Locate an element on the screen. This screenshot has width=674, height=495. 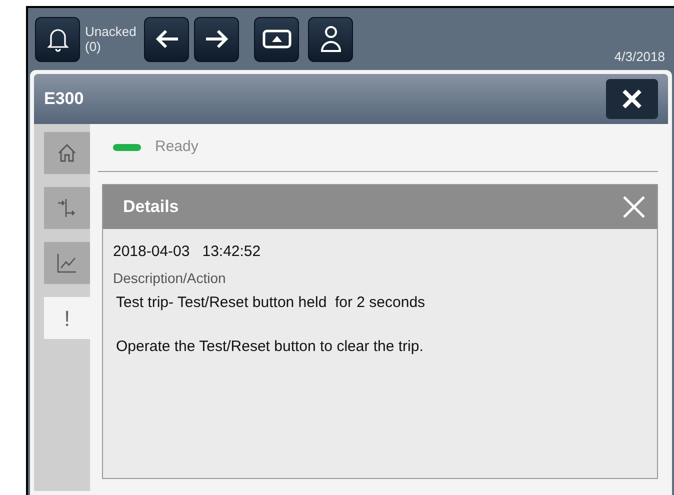
home-icon is located at coordinates (67, 153).